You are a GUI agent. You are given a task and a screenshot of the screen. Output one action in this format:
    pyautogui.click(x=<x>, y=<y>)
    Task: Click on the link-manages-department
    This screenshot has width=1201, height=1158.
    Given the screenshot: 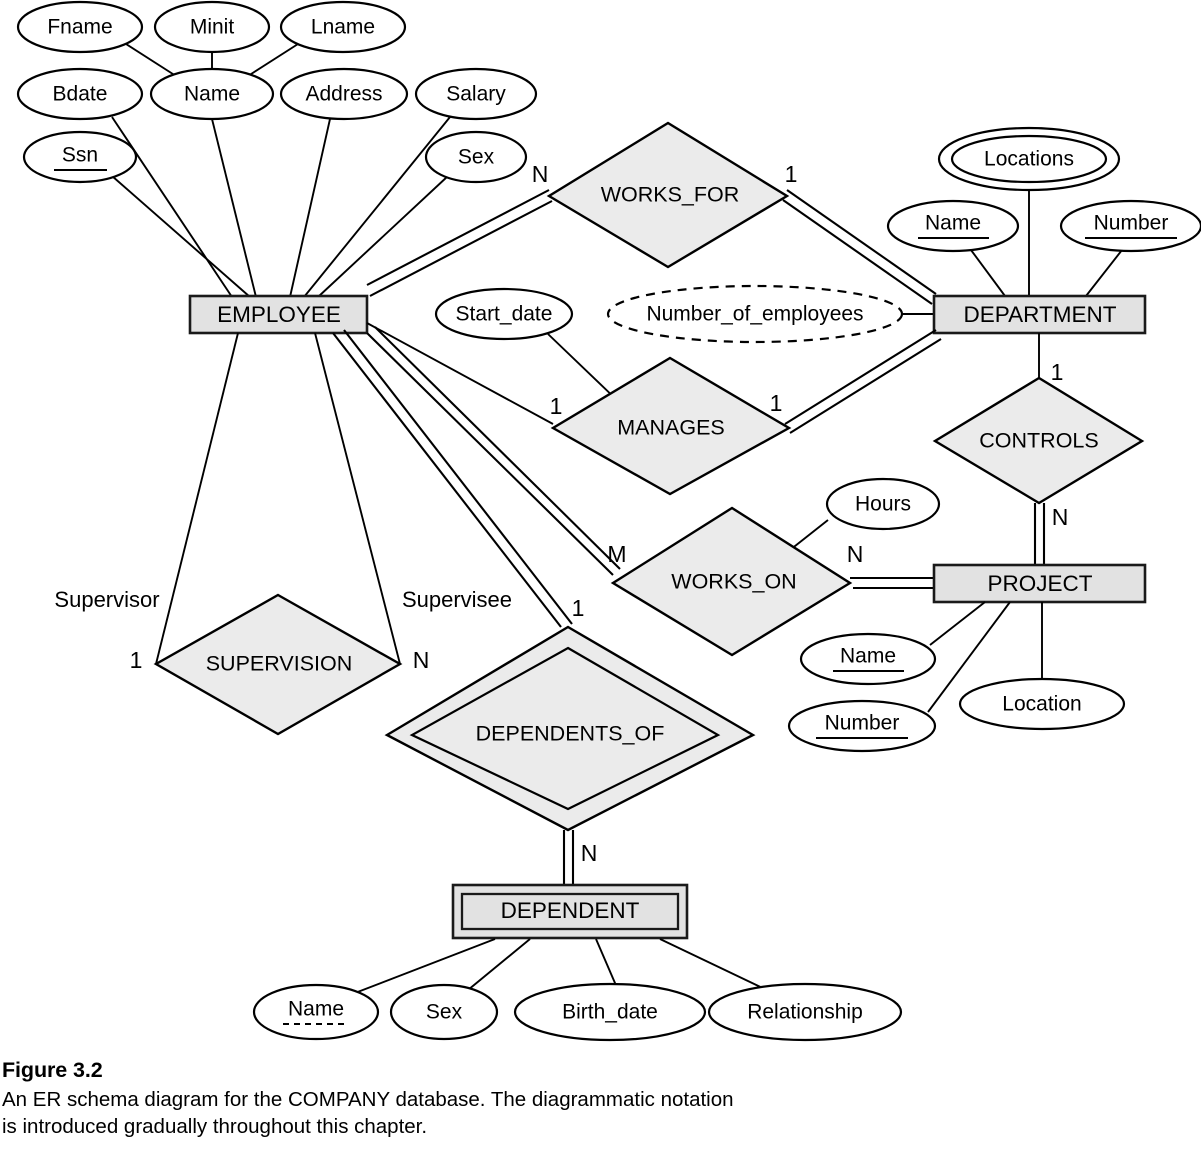 What is the action you would take?
    pyautogui.click(x=863, y=381)
    